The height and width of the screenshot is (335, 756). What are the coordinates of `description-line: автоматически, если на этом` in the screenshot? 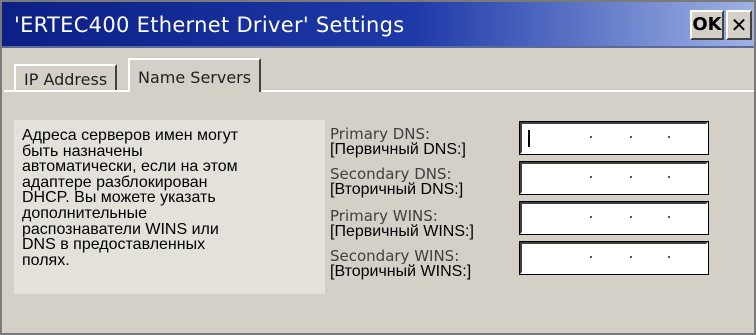 It's located at (130, 167).